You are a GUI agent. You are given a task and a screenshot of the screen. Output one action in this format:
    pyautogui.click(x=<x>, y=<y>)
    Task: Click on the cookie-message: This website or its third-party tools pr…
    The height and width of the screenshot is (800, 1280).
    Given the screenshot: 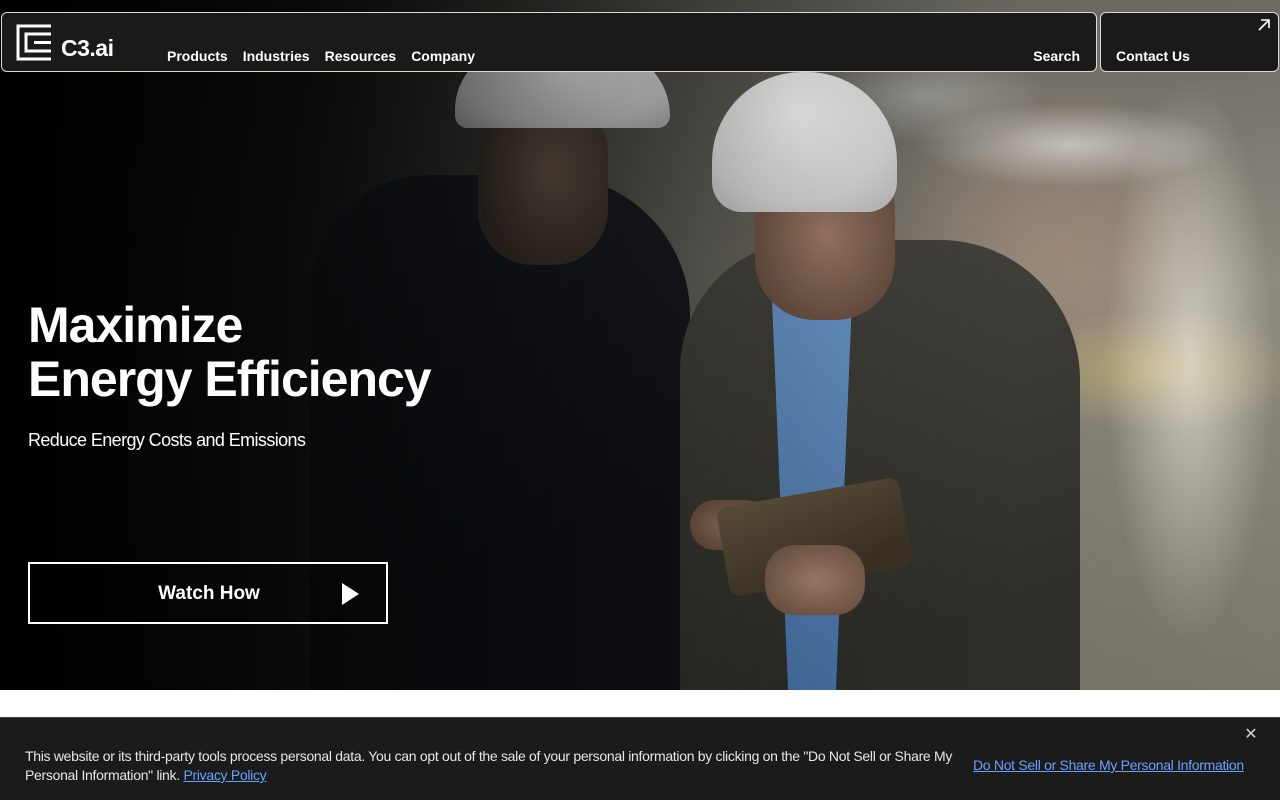 What is the action you would take?
    pyautogui.click(x=495, y=766)
    